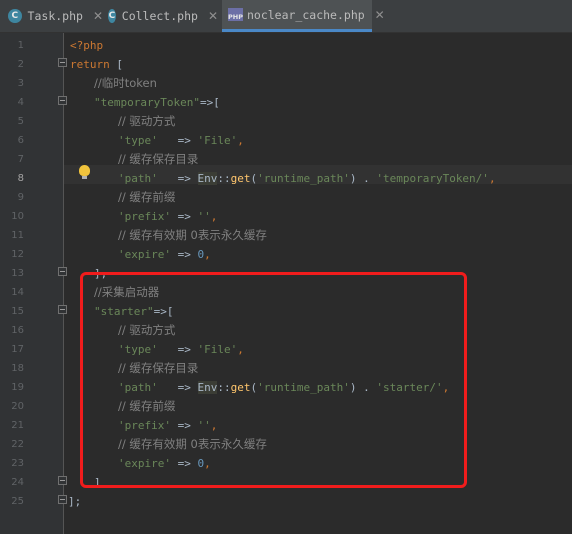 Image resolution: width=572 pixels, height=534 pixels. Describe the element at coordinates (17, 444) in the screenshot. I see `line-number: 22` at that location.